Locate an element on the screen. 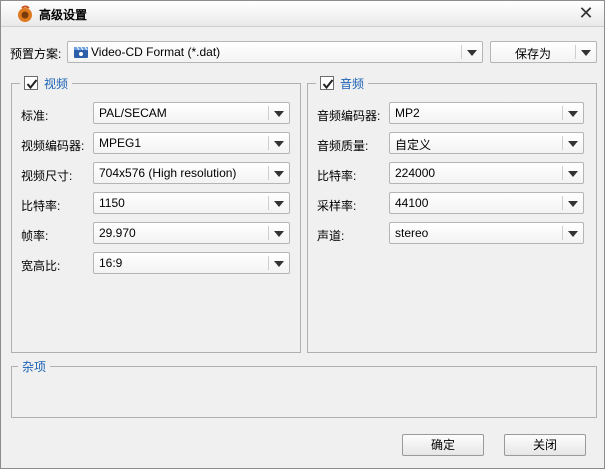 The height and width of the screenshot is (469, 605). audio-quality-label: 音频质量: is located at coordinates (343, 146).